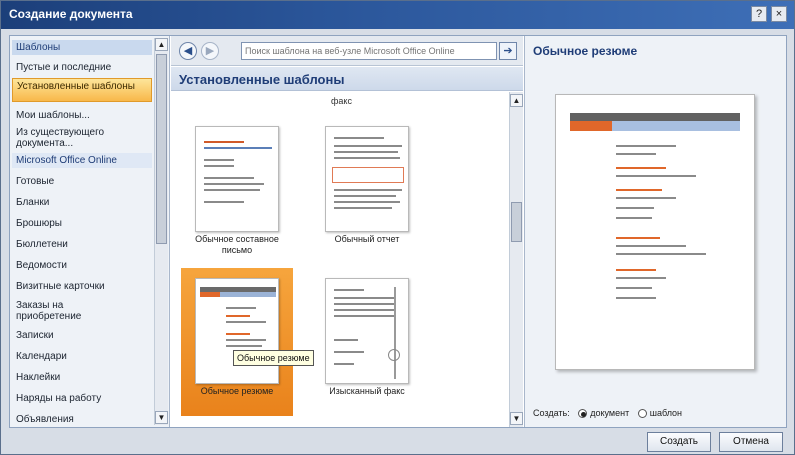 Image resolution: width=795 pixels, height=455 pixels. I want to click on template-tile-label: Изысканный факс, so click(367, 391).